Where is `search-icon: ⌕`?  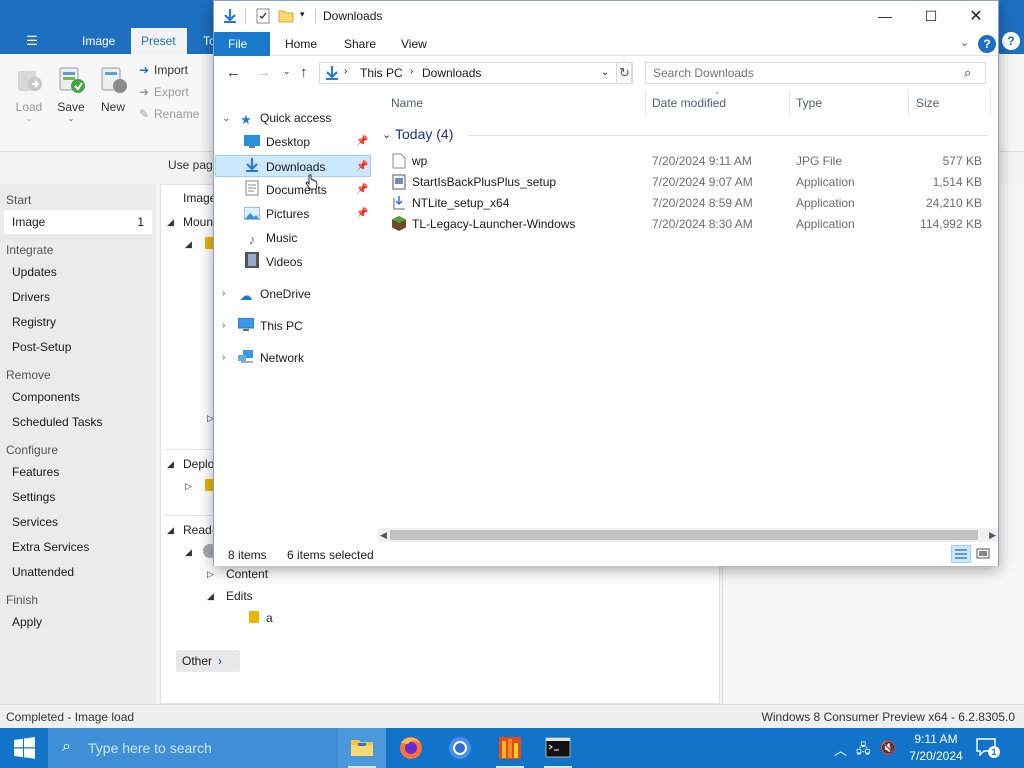
search-icon: ⌕ is located at coordinates (967, 73).